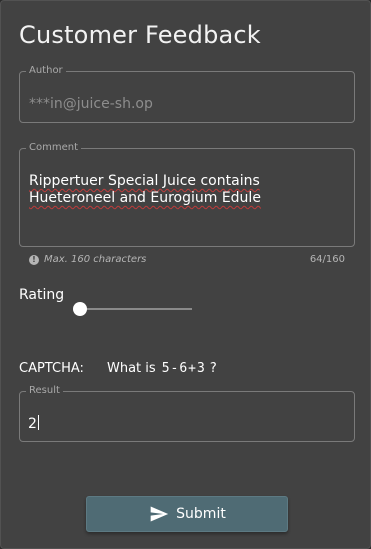  Describe the element at coordinates (136, 309) in the screenshot. I see `rating-slider-track` at that location.